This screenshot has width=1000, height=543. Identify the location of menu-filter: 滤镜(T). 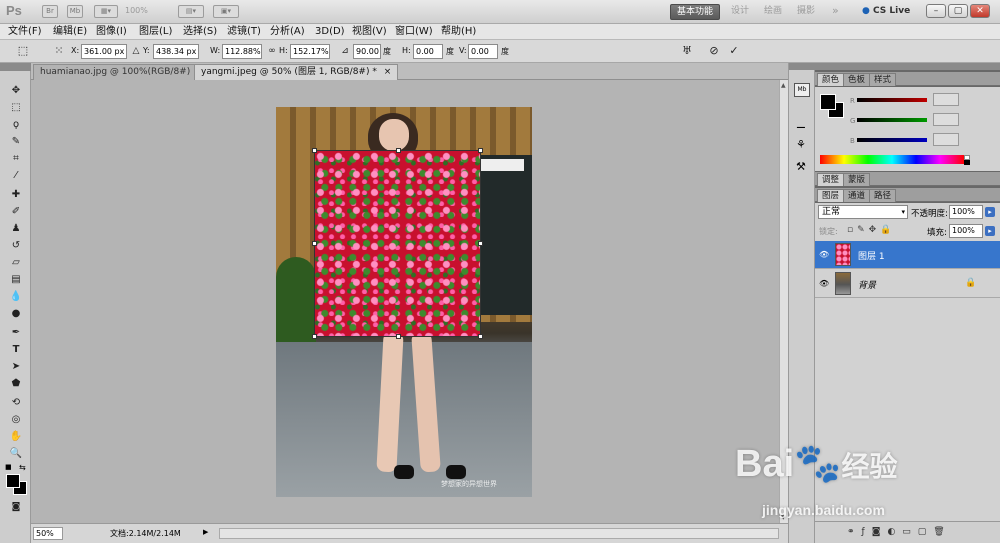
(244, 32).